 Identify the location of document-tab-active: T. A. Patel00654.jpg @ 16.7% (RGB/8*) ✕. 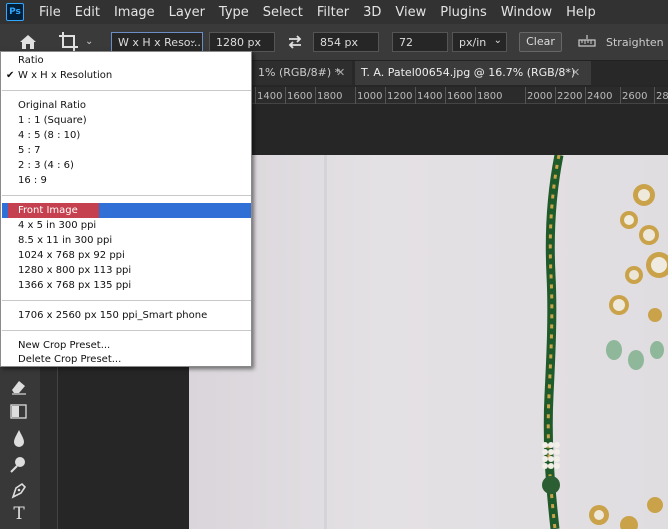
(473, 73).